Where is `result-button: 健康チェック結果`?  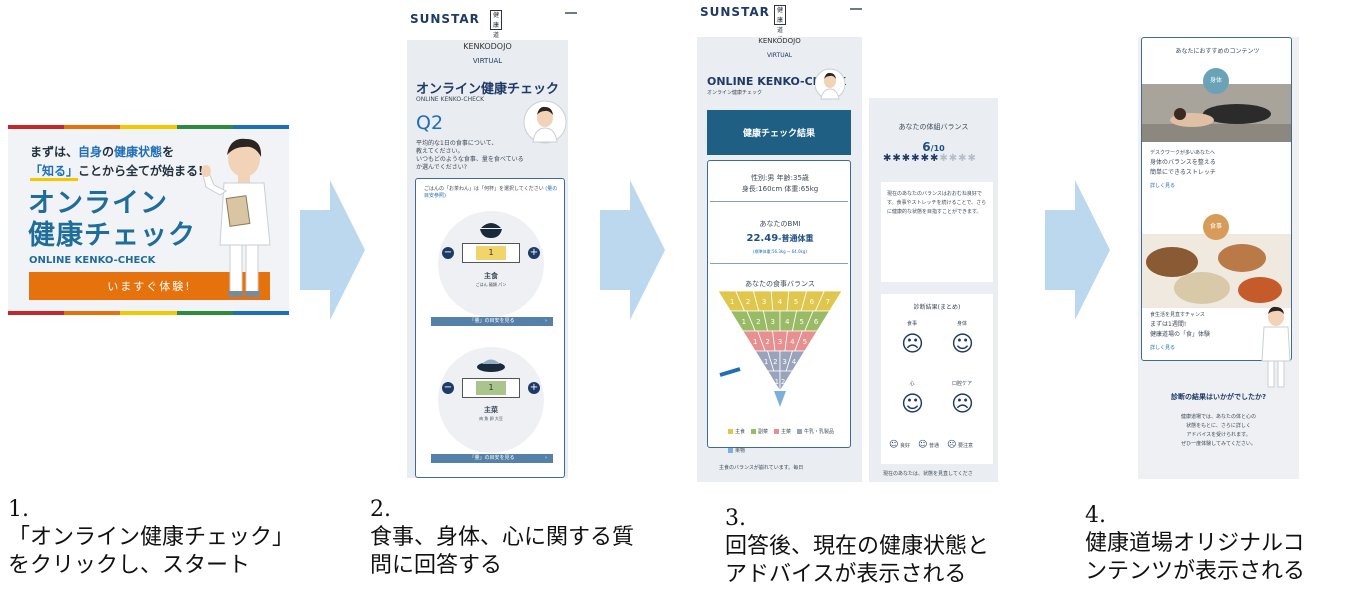 result-button: 健康チェック結果 is located at coordinates (779, 132).